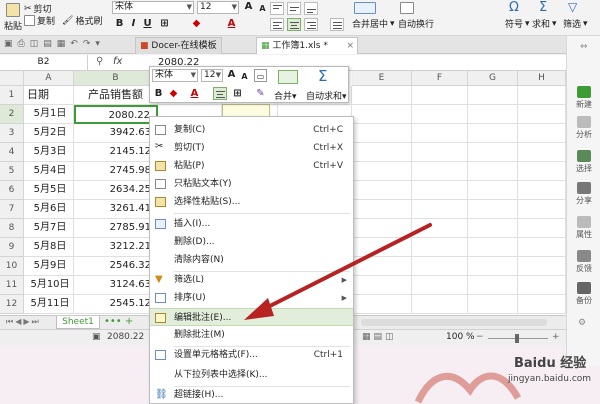 The image size is (600, 404). I want to click on watermark-brand: Baidu 经验, so click(550, 363).